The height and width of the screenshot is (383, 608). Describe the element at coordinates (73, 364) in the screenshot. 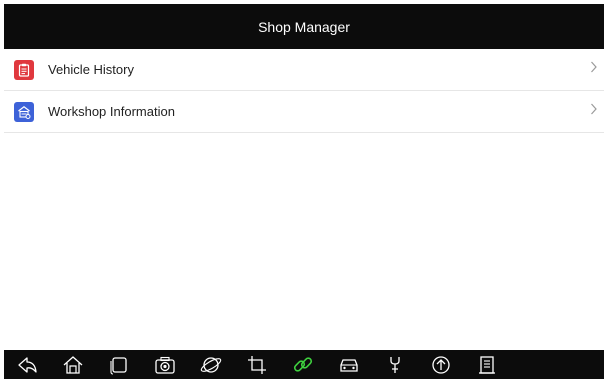

I see `home-icon` at that location.